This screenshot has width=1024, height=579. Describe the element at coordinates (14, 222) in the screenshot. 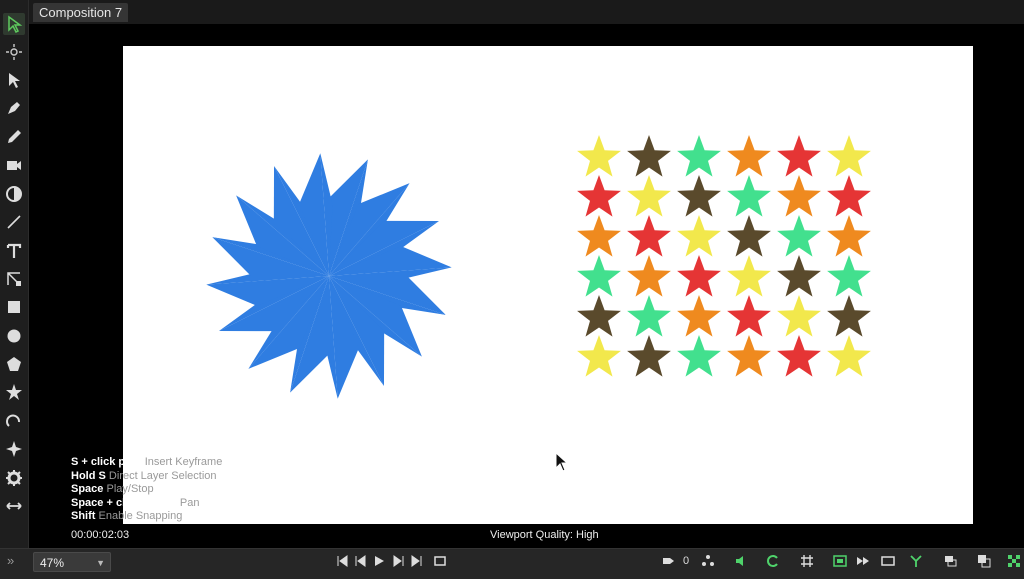

I see `line-icon` at that location.